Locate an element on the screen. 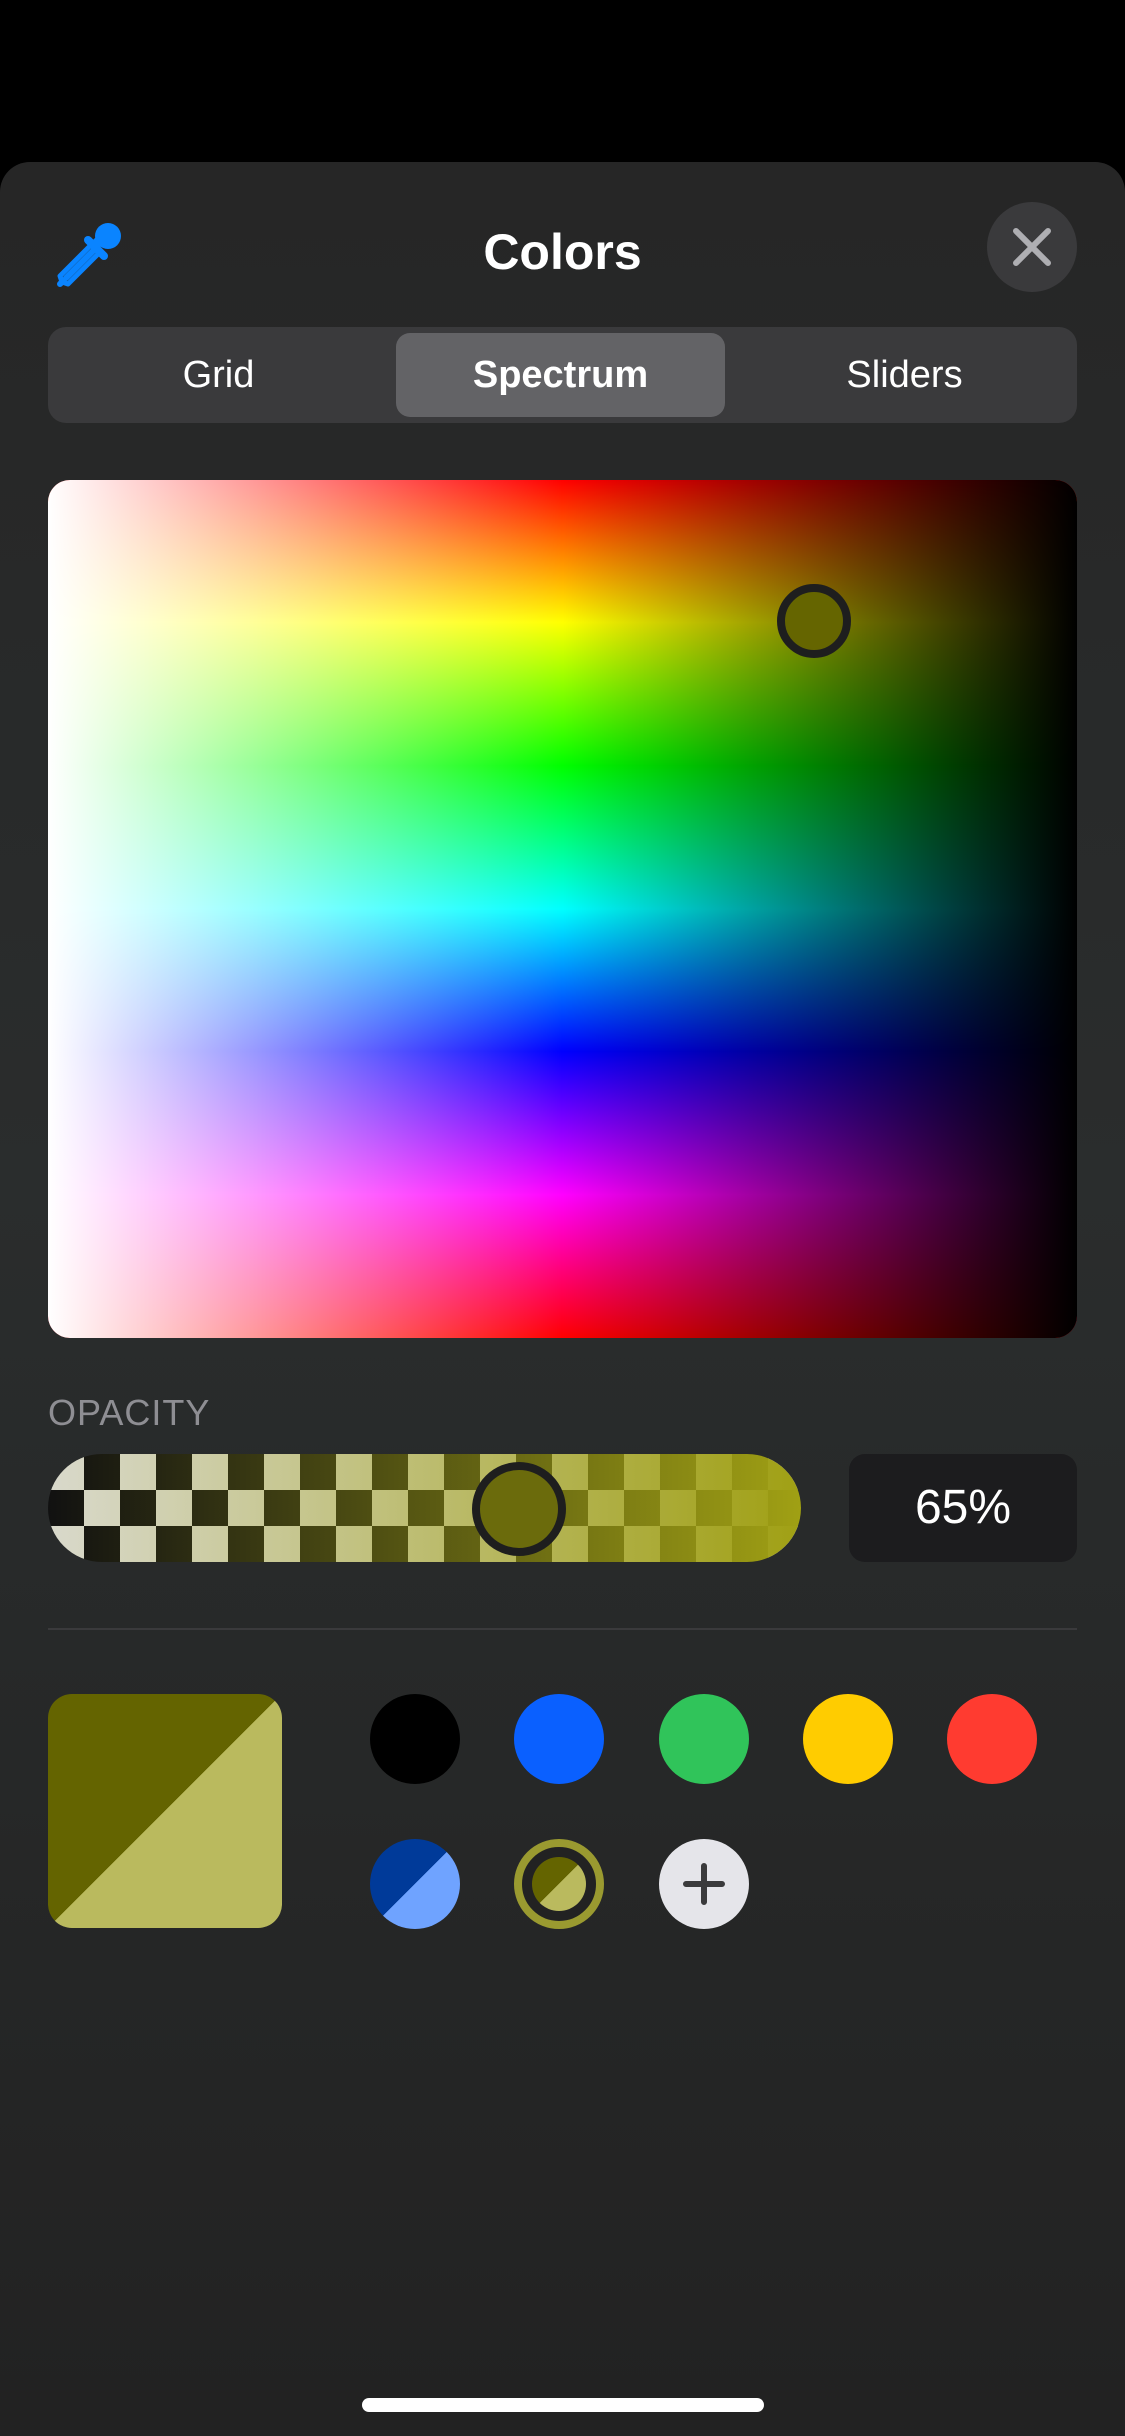  swatch-black is located at coordinates (415, 1739).